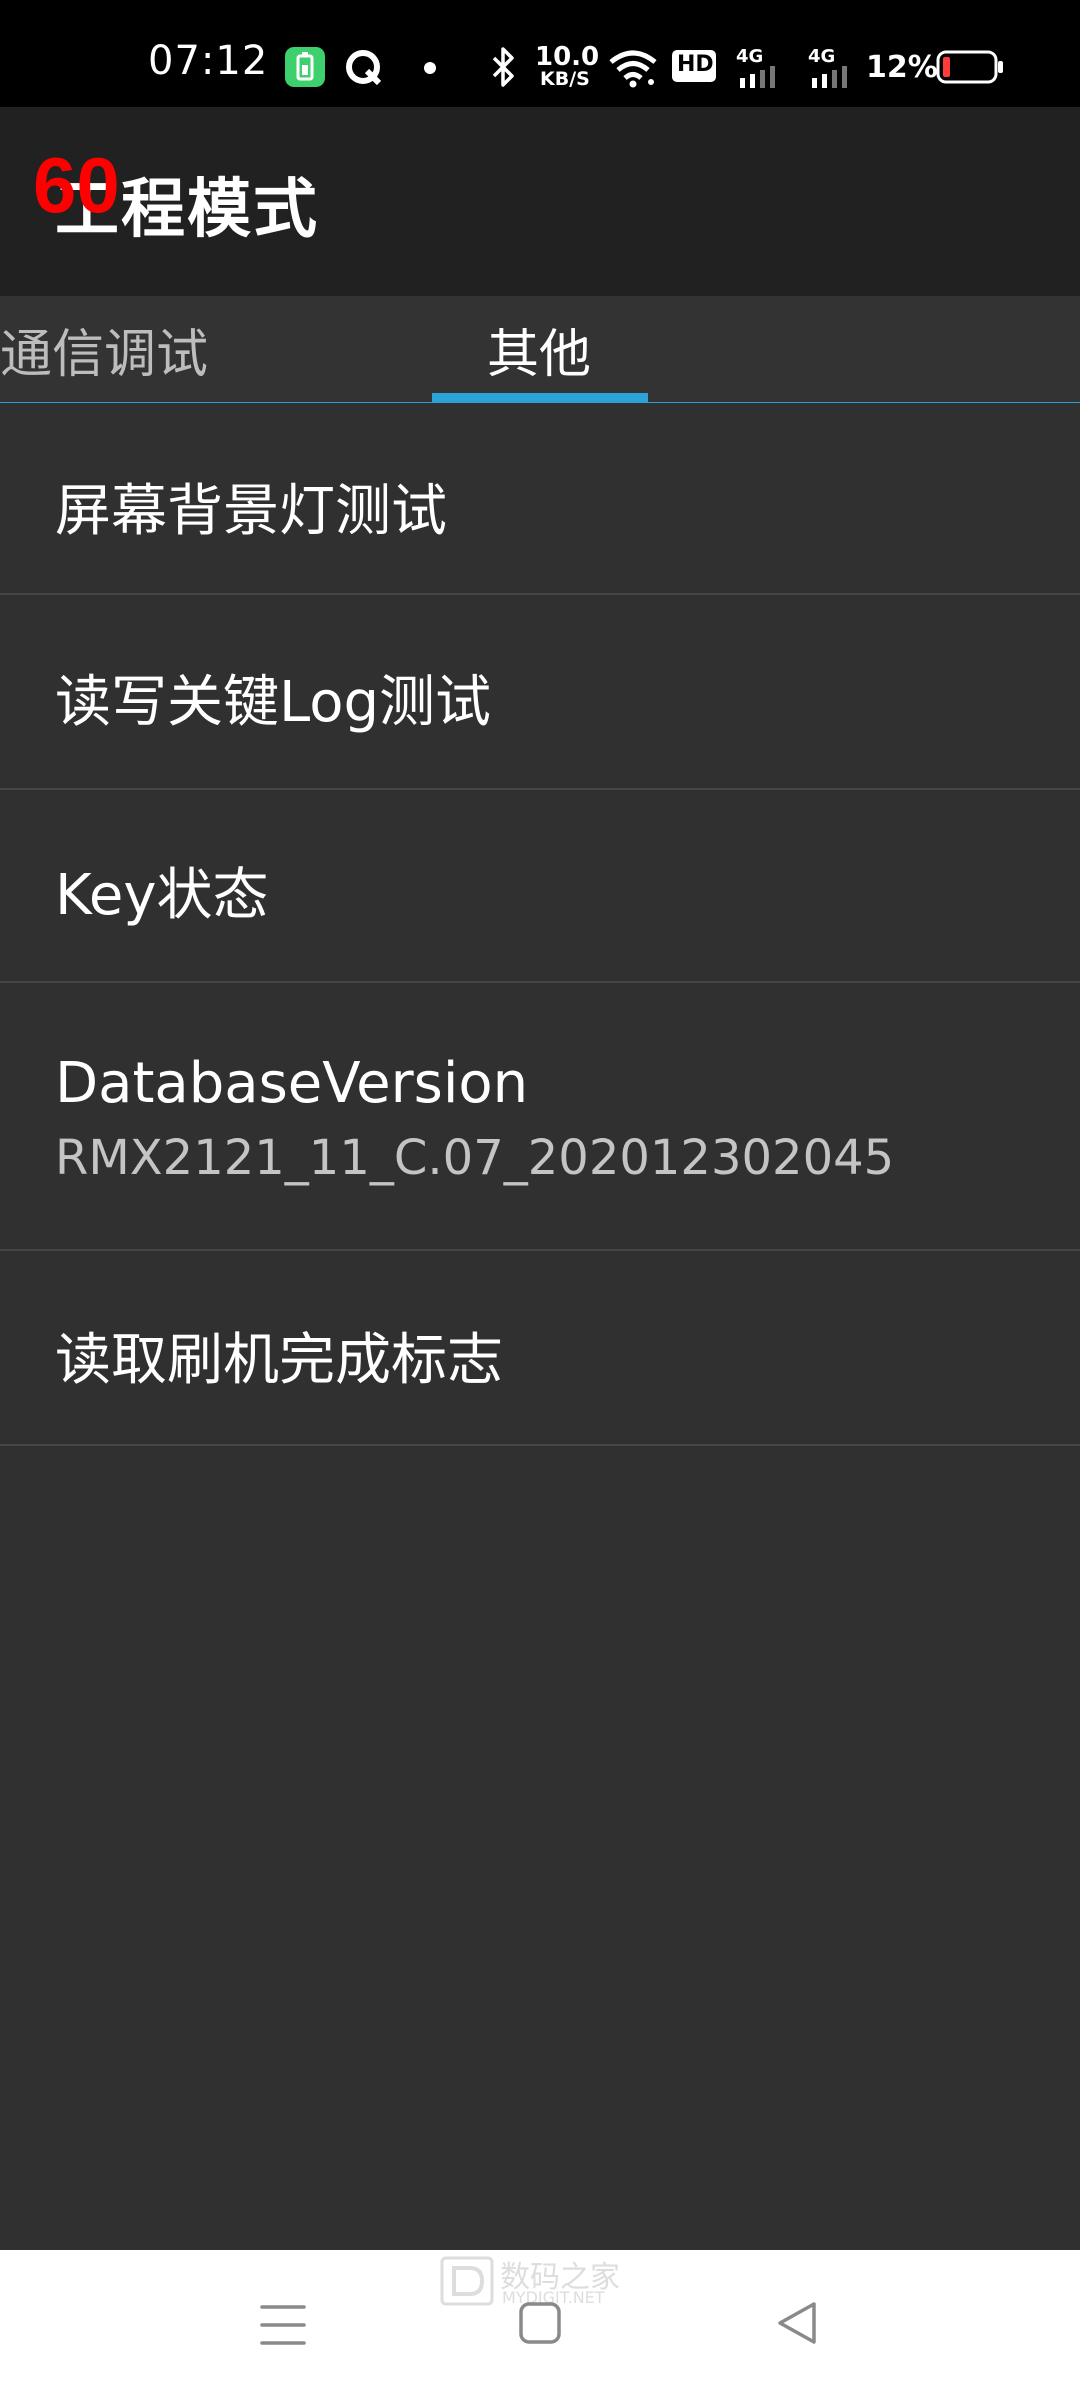 The width and height of the screenshot is (1080, 2400). I want to click on item-title: 屏幕背景灯测试, so click(251, 511).